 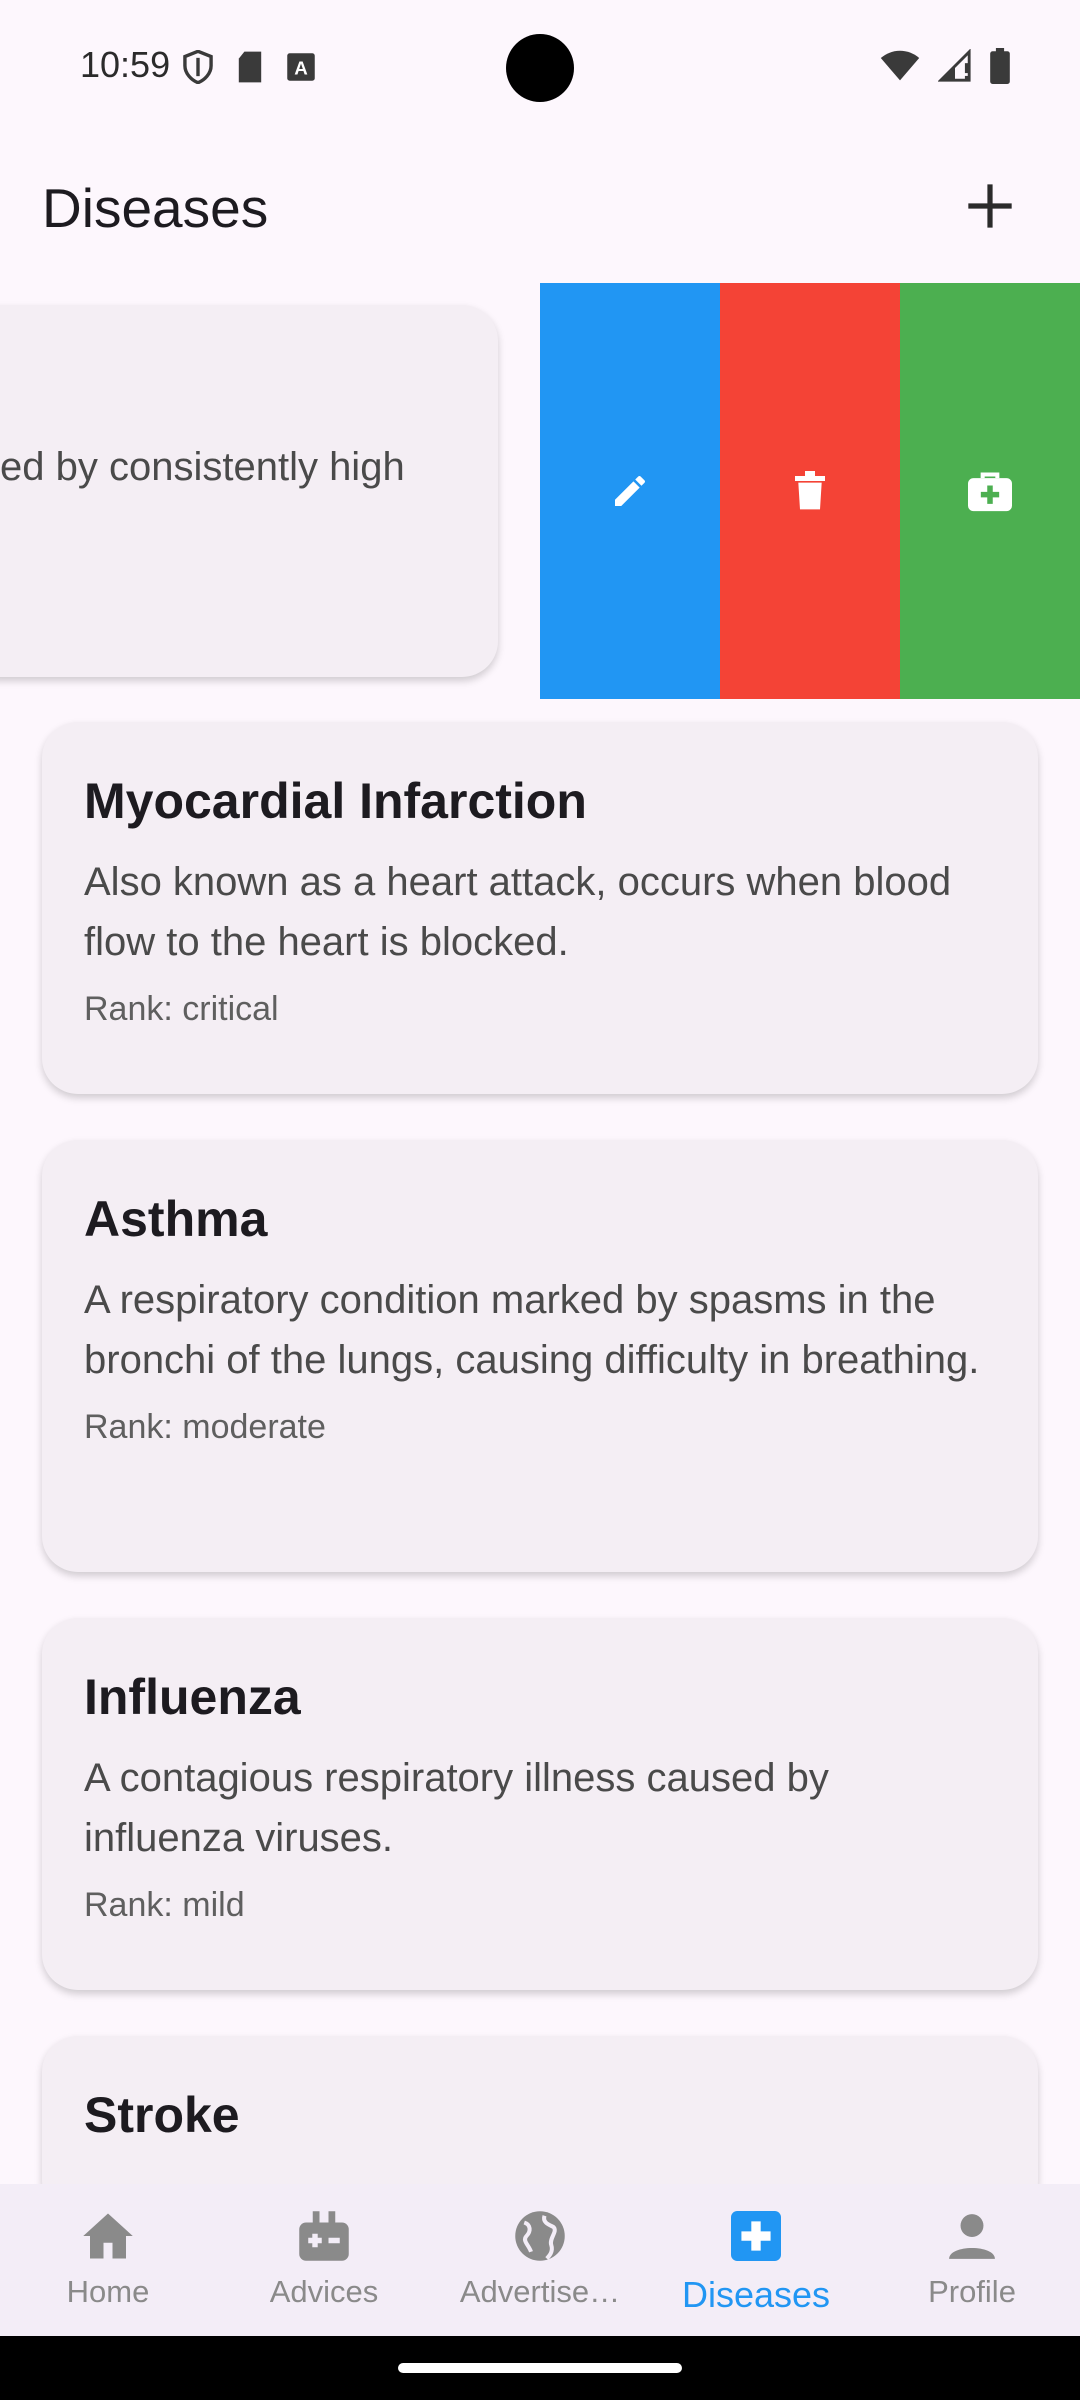 I want to click on disease-title: Myocardial Infarction, so click(x=335, y=801).